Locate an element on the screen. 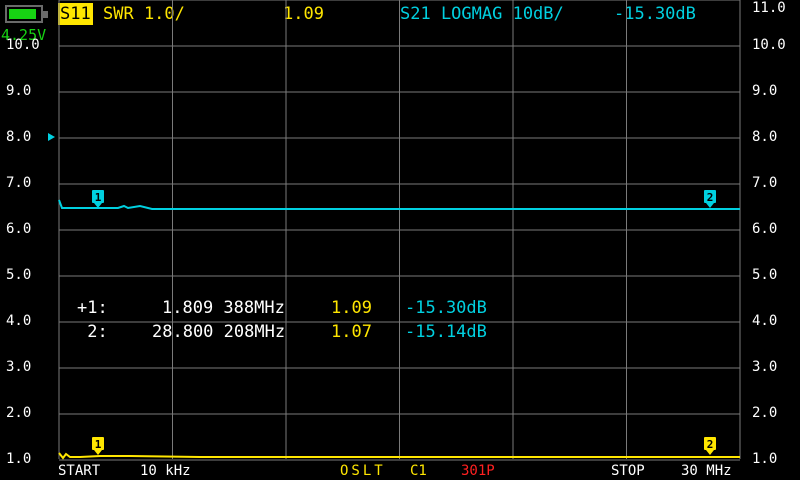 This screenshot has width=800, height=480. marker-1-s21-icon-label: 1 is located at coordinates (98, 197).